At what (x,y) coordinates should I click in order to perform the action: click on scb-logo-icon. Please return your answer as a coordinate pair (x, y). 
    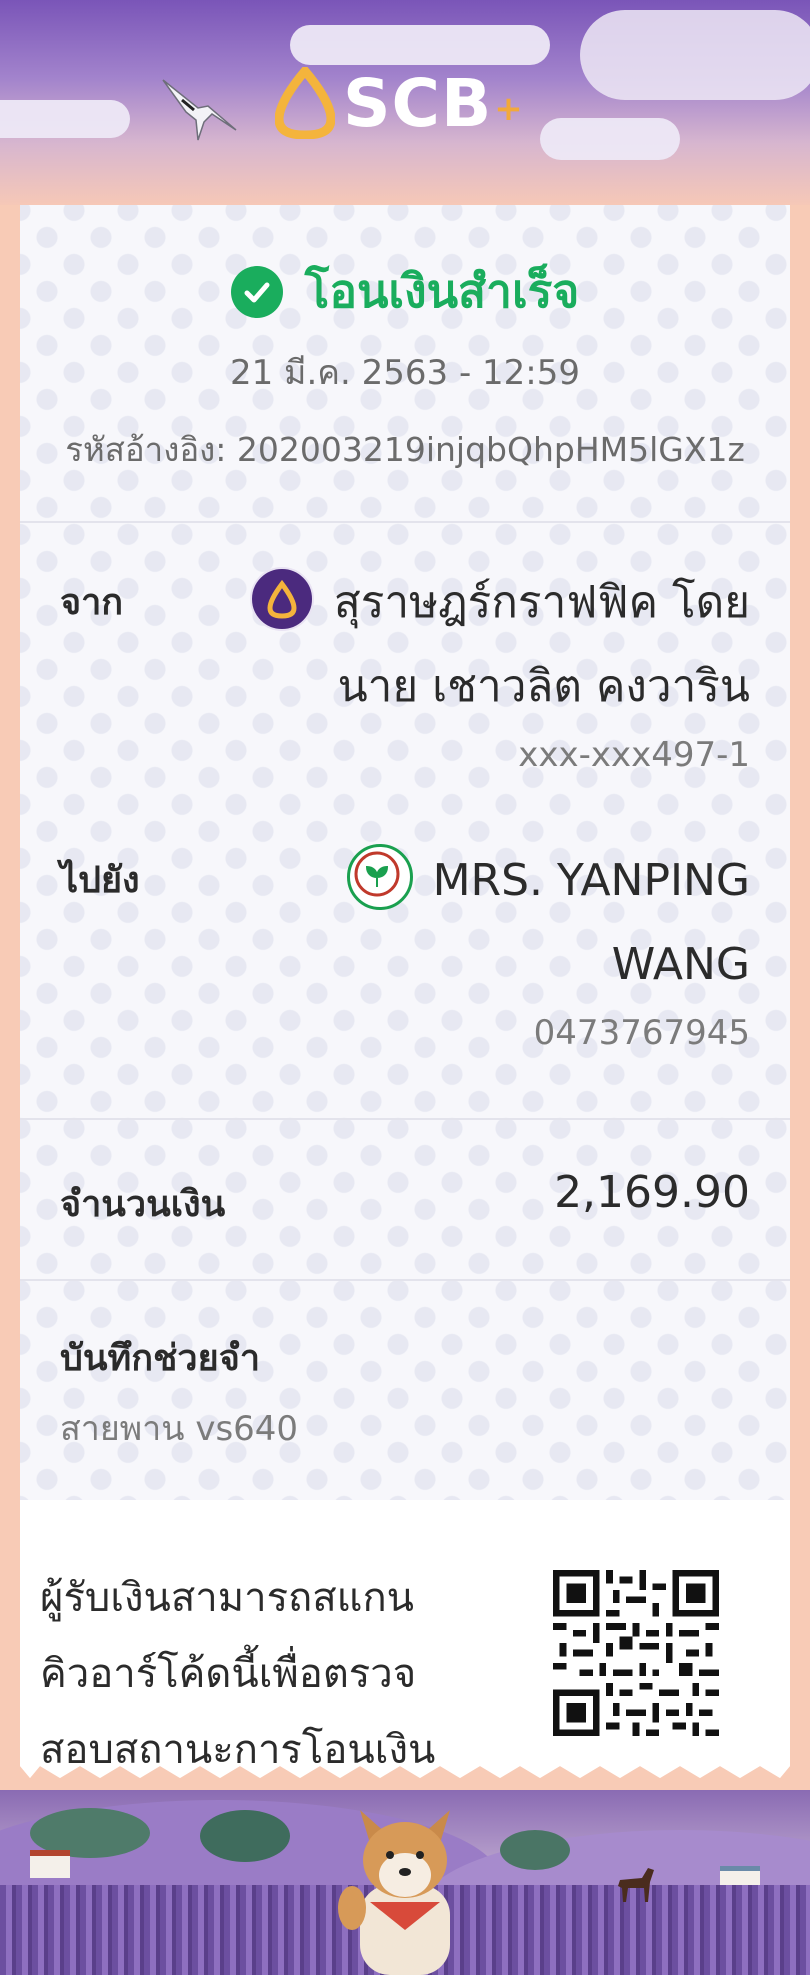
    Looking at the image, I should click on (305, 103).